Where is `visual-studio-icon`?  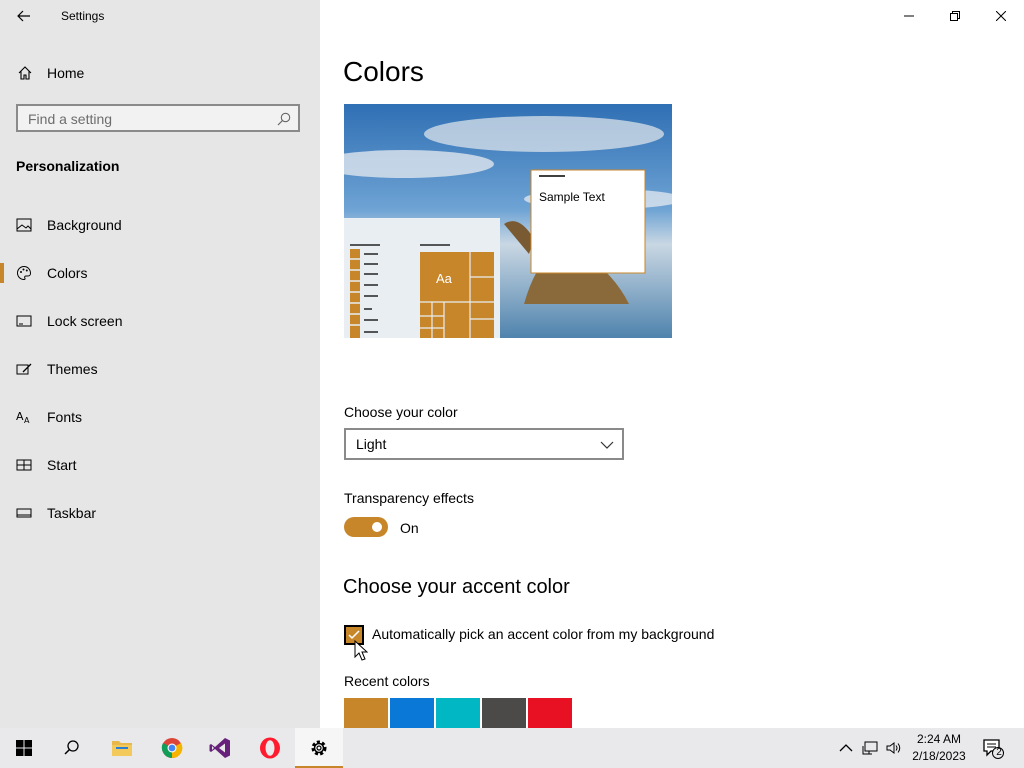 visual-studio-icon is located at coordinates (219, 748).